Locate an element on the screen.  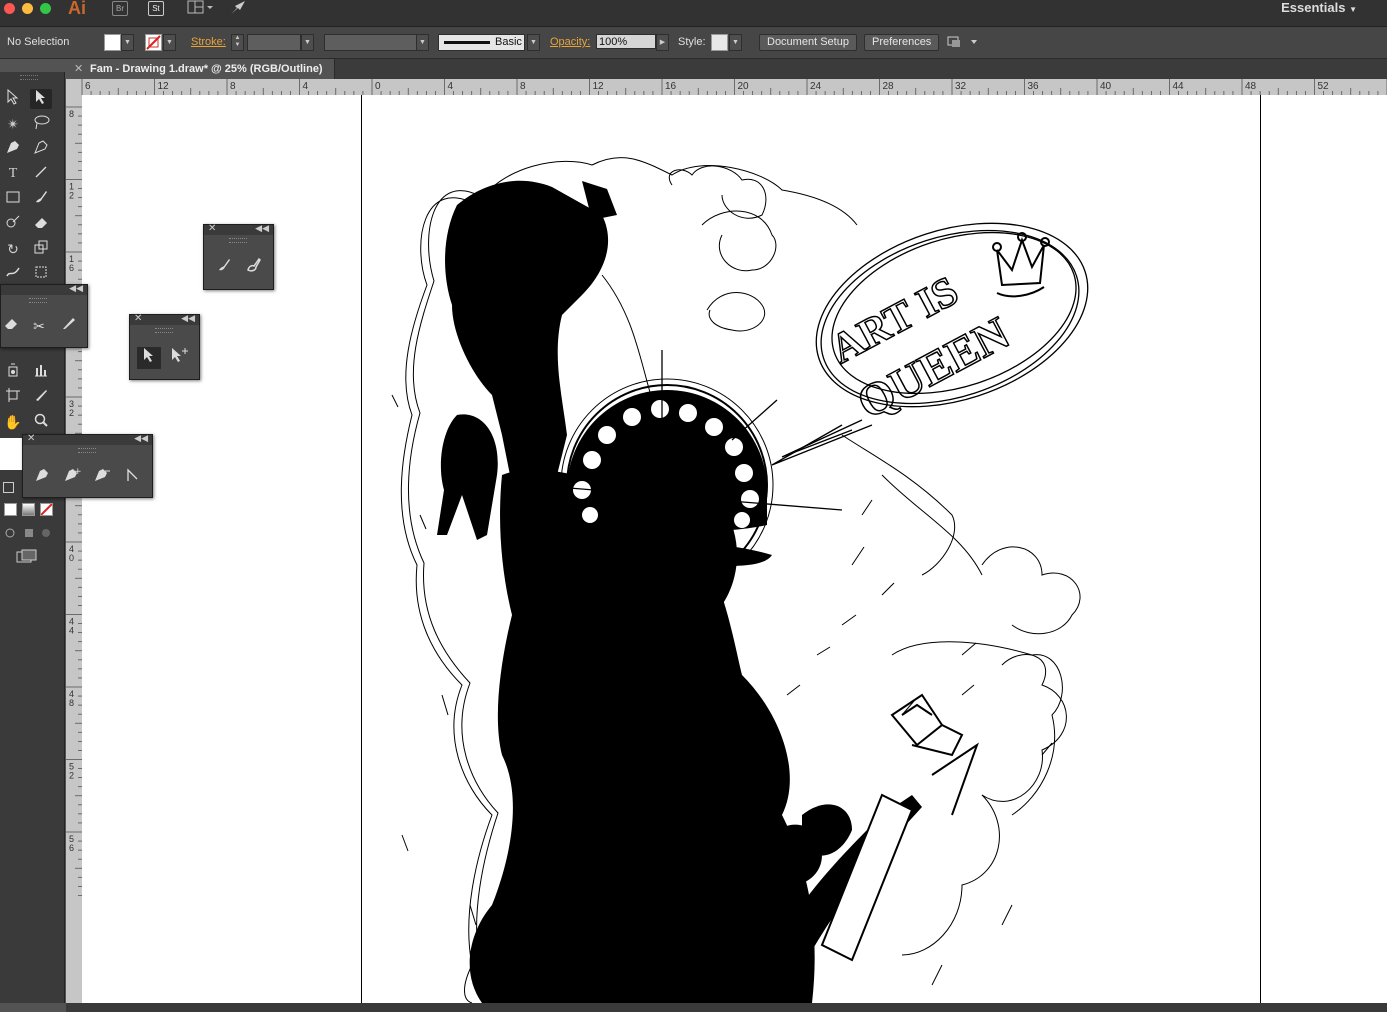
line-tool-icon is located at coordinates (41, 174).